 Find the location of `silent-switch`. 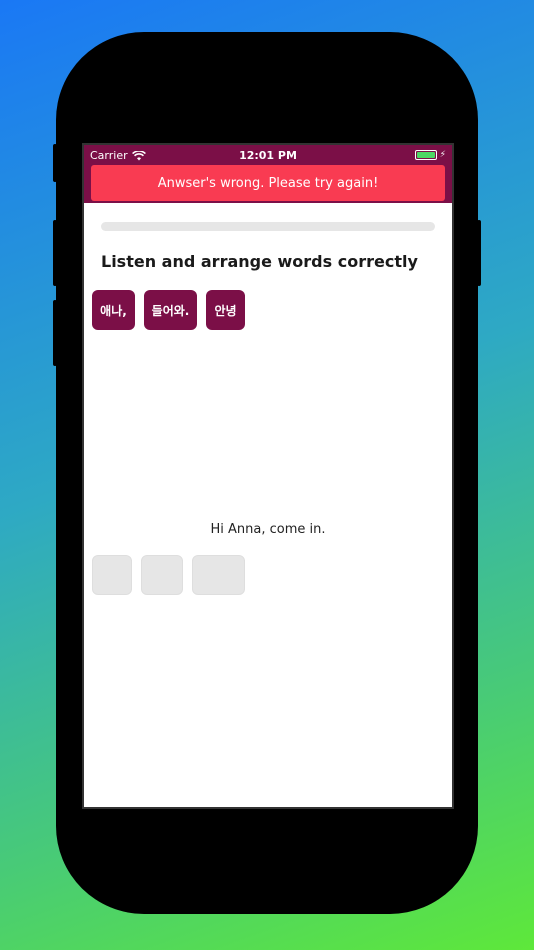

silent-switch is located at coordinates (55, 163).